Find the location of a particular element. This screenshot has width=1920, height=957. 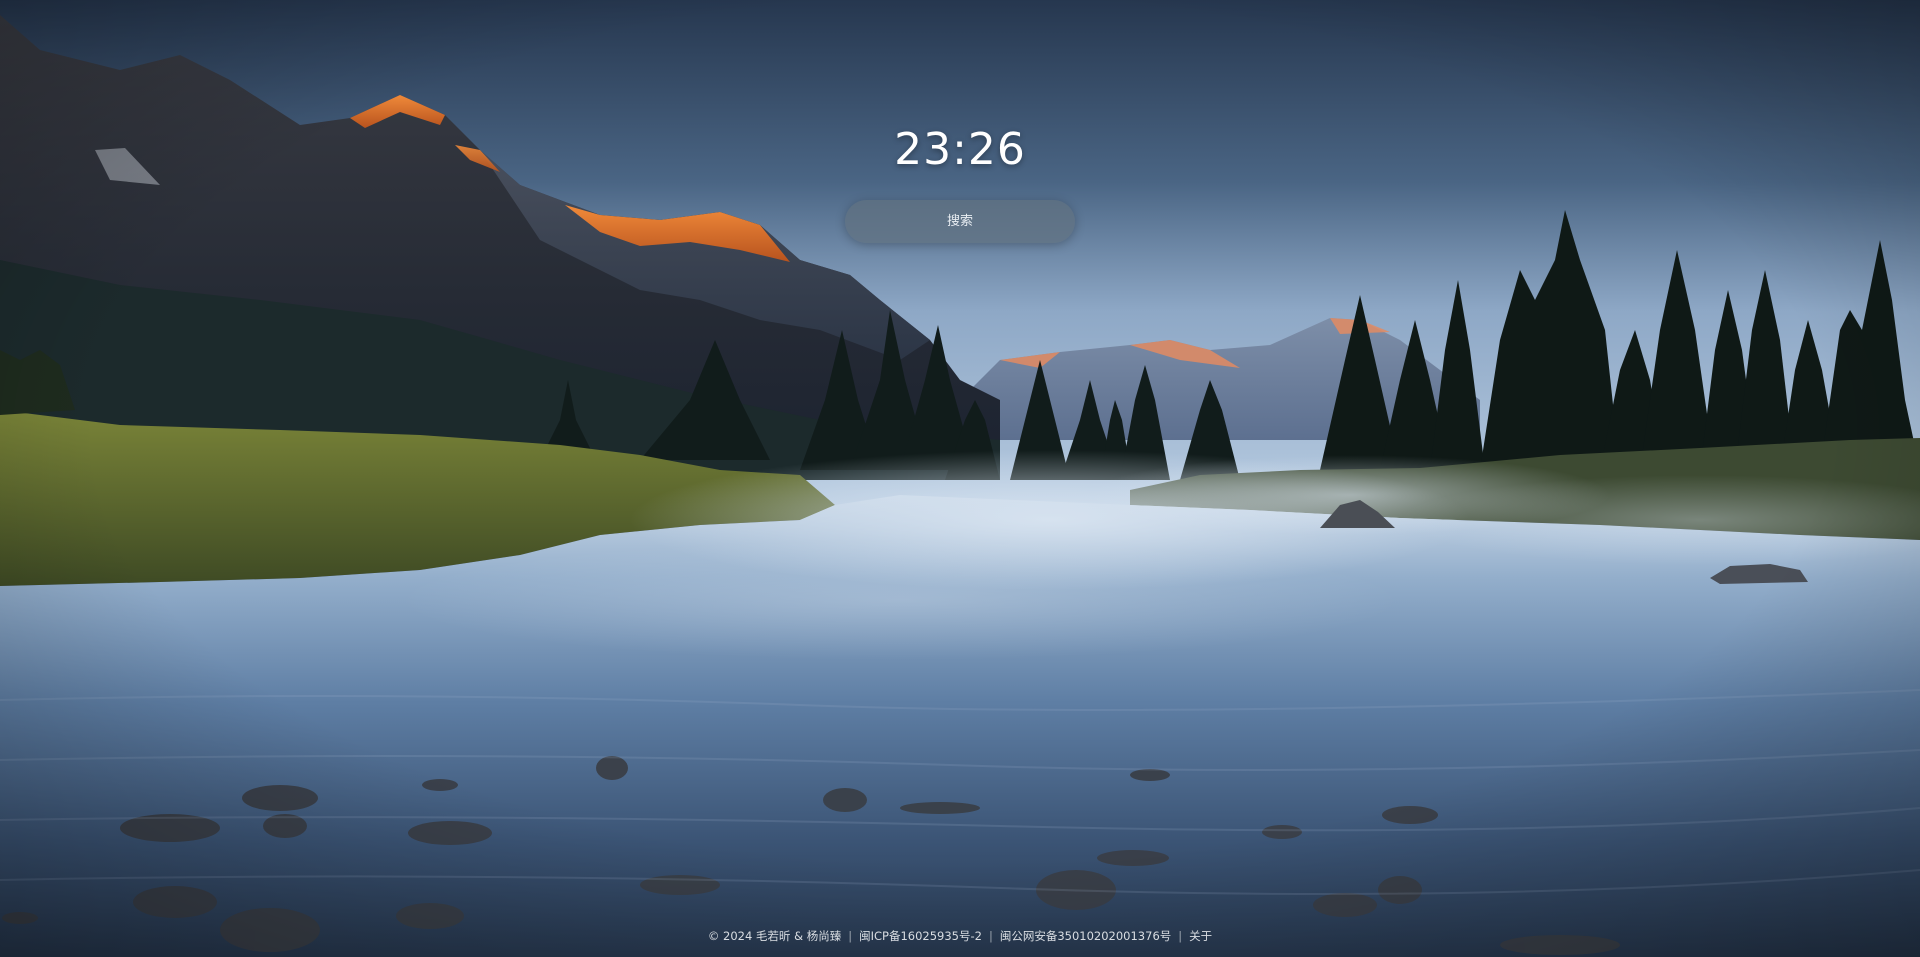

footer-about-link: 关于 is located at coordinates (1200, 936).